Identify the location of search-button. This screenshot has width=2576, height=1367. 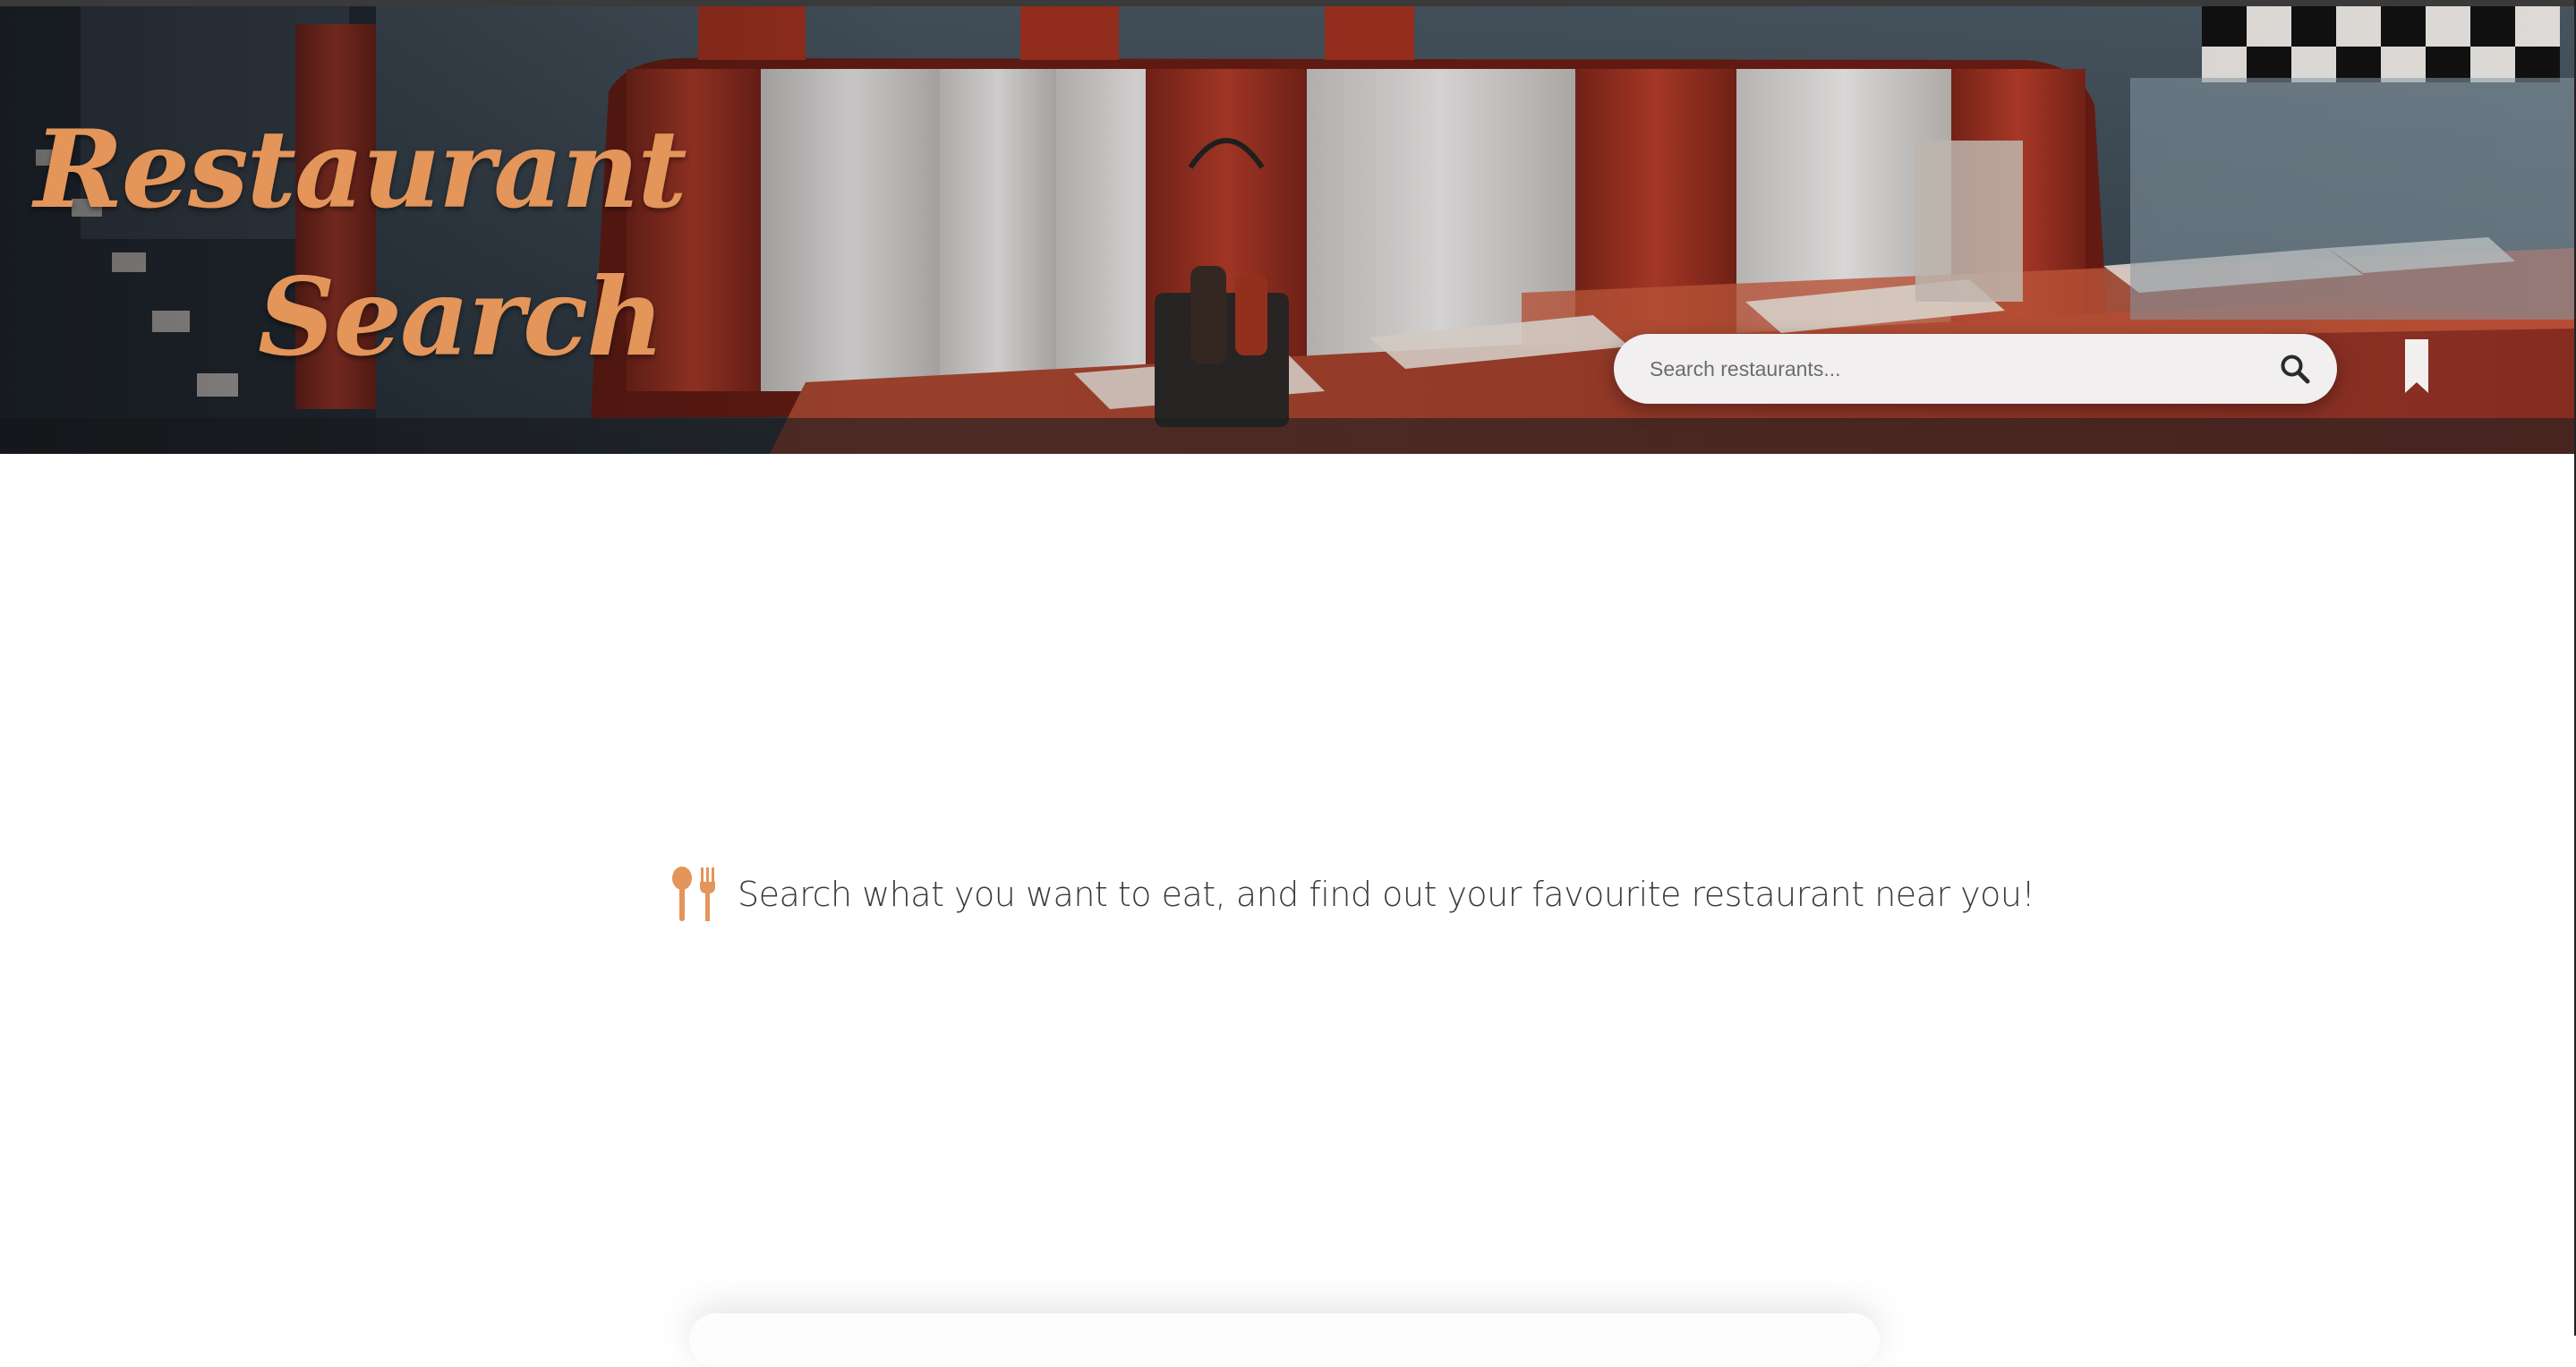
(2301, 369).